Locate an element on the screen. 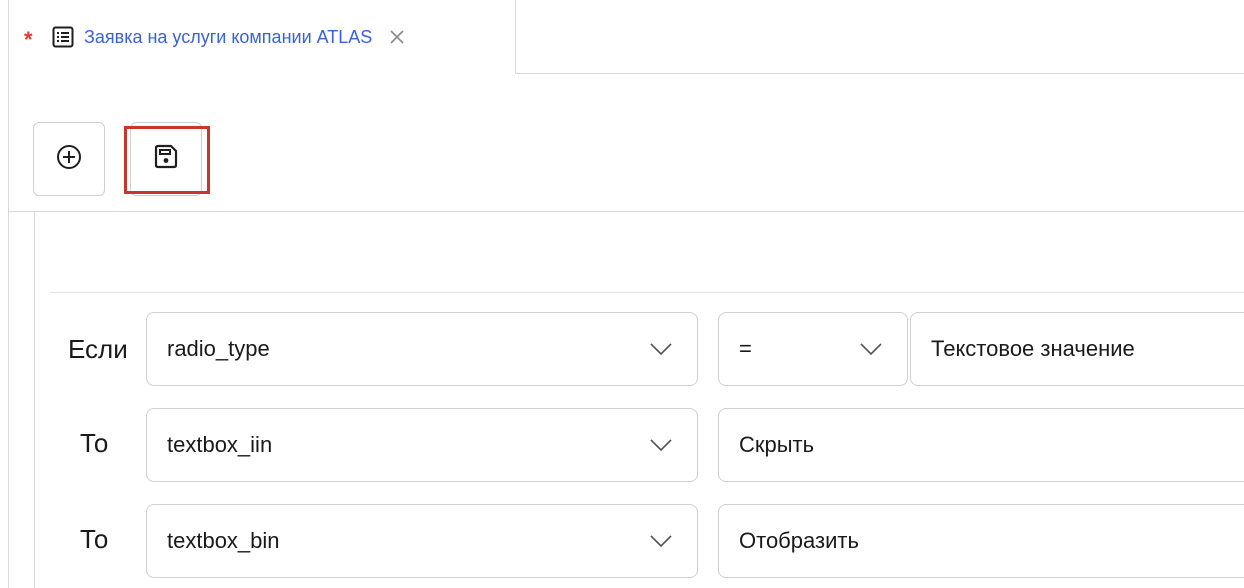 The width and height of the screenshot is (1244, 588). floppy-disk-icon is located at coordinates (166, 159).